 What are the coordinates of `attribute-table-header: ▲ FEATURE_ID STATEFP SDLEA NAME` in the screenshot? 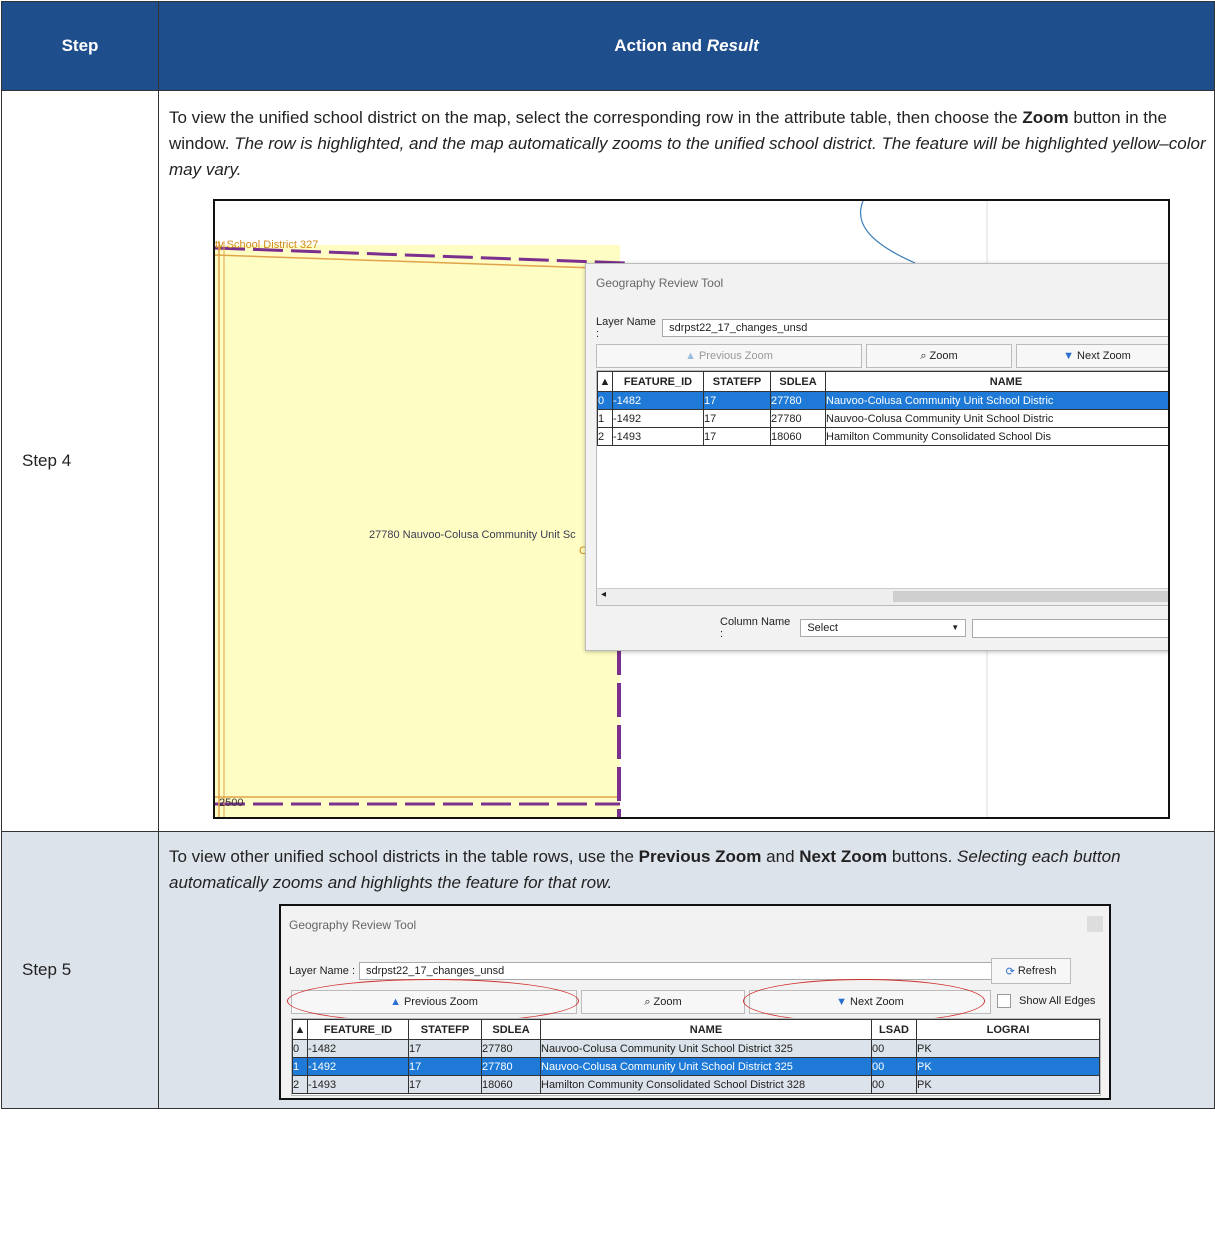 It's located at (882, 381).